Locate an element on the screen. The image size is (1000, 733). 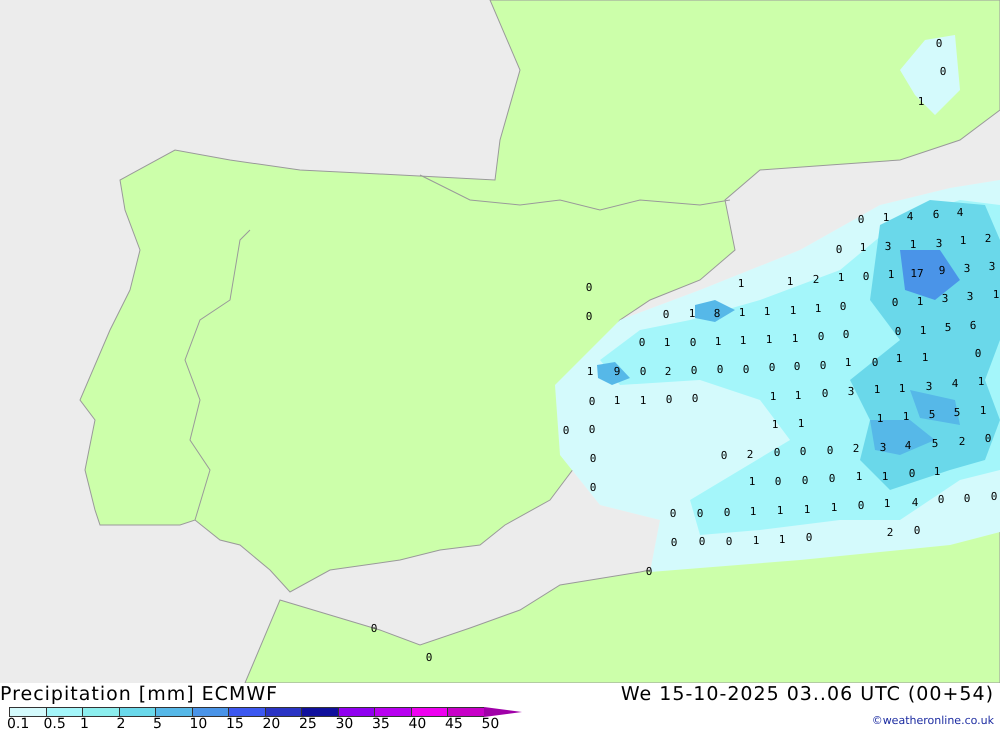
precipitation-value: 6 is located at coordinates (973, 325).